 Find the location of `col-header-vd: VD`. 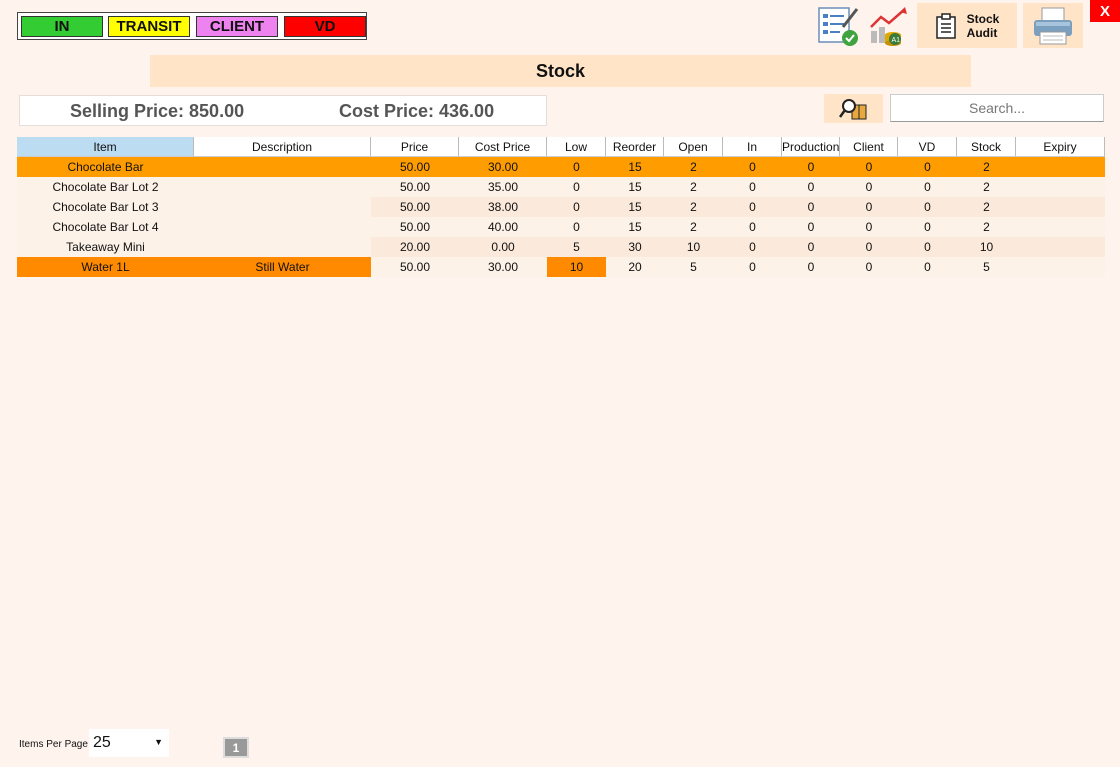

col-header-vd: VD is located at coordinates (927, 147).